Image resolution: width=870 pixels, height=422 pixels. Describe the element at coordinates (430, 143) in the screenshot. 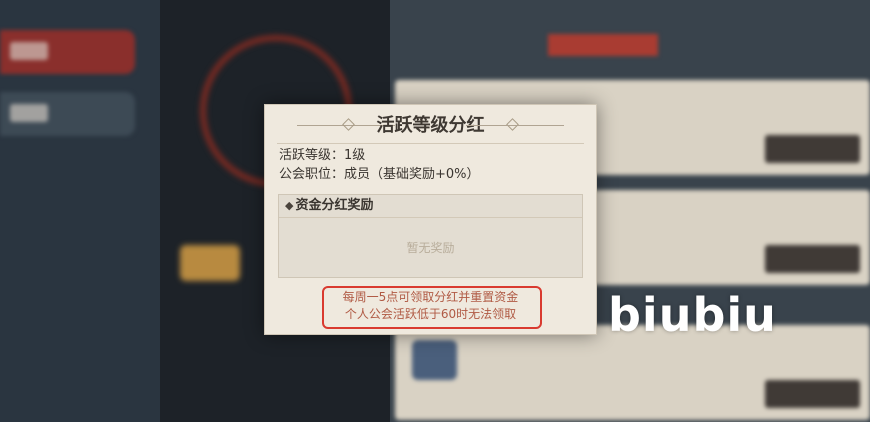

I see `header-separator` at that location.